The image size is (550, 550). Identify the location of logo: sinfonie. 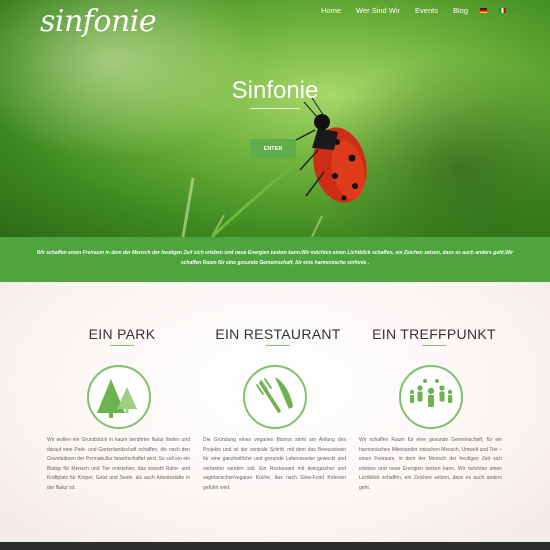
(98, 21).